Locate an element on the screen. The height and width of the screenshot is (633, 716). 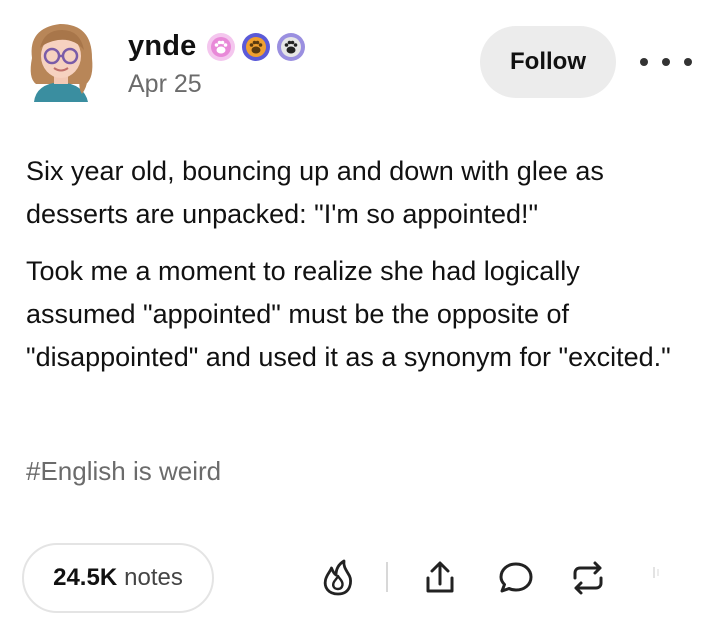
follow-button: Follow is located at coordinates (548, 62).